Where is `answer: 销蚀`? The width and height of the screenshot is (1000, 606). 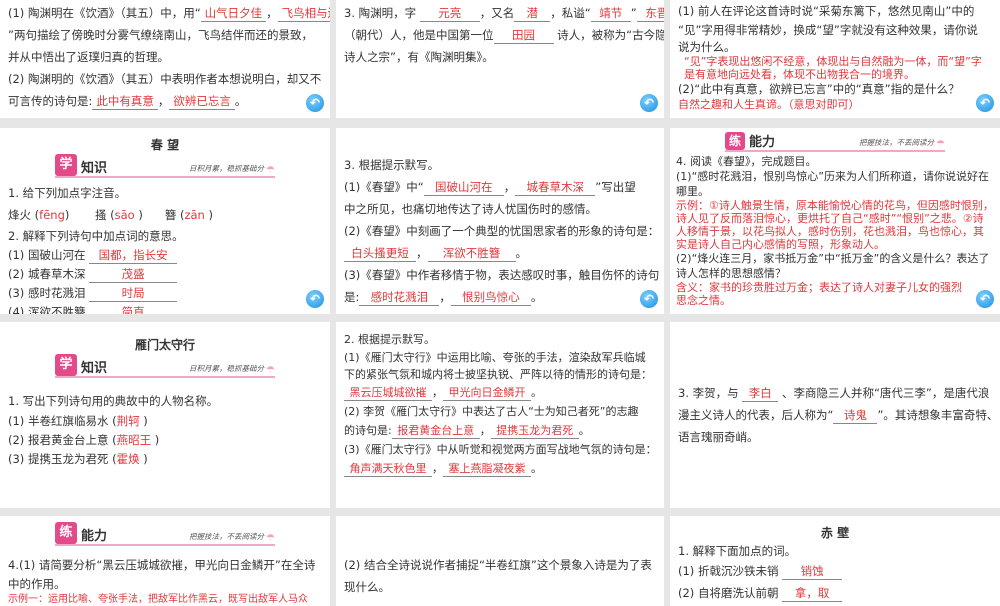 answer: 销蚀 is located at coordinates (812, 572).